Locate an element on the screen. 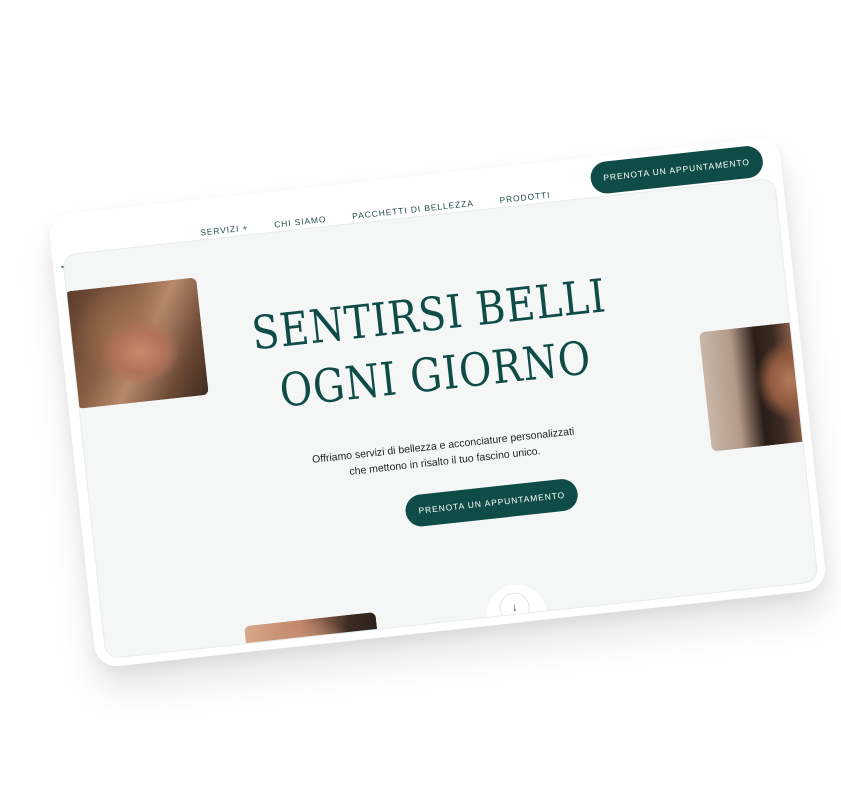  hero-photo-closeup is located at coordinates (313, 635).